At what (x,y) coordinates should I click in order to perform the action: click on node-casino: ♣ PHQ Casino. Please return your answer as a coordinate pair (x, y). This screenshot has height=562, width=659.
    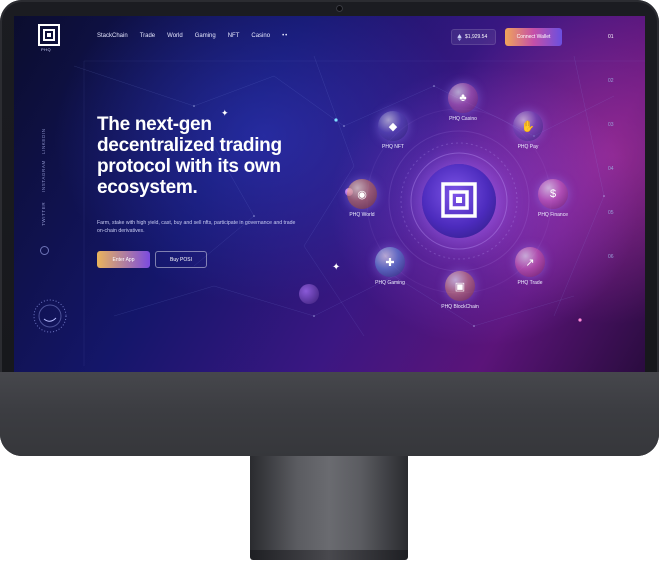
    Looking at the image, I should click on (463, 102).